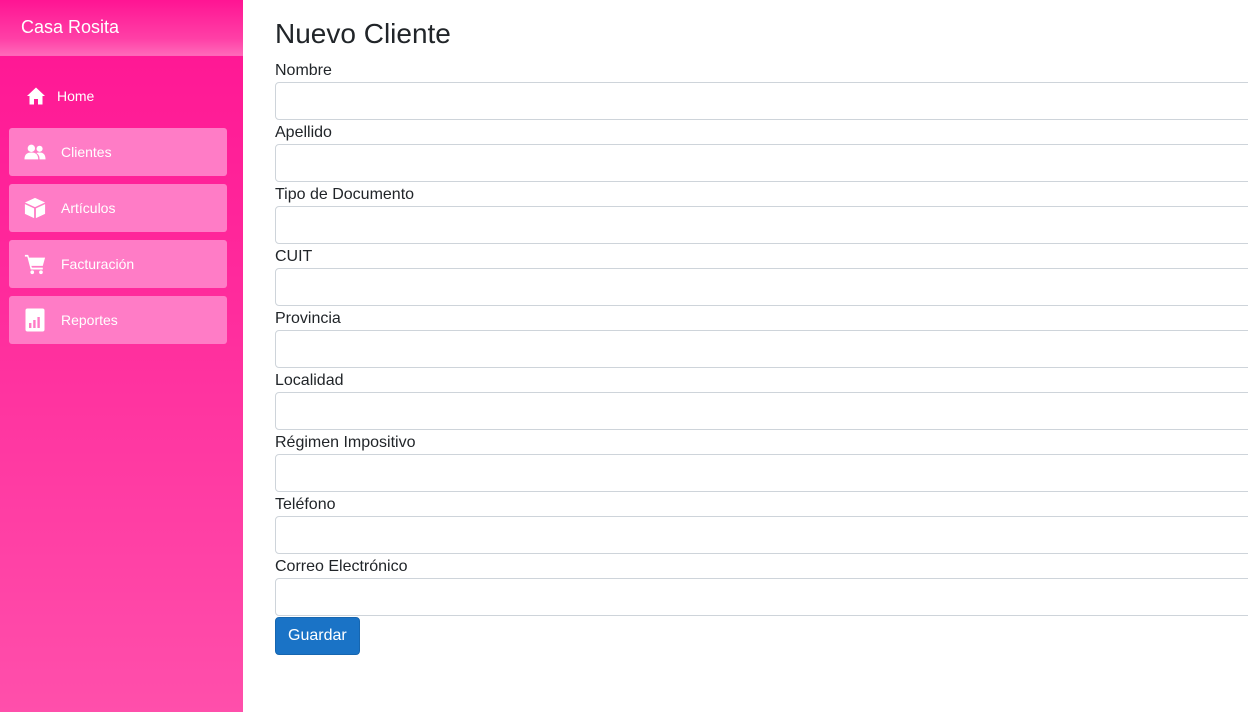  I want to click on brand-title: Casa Rosita, so click(70, 27).